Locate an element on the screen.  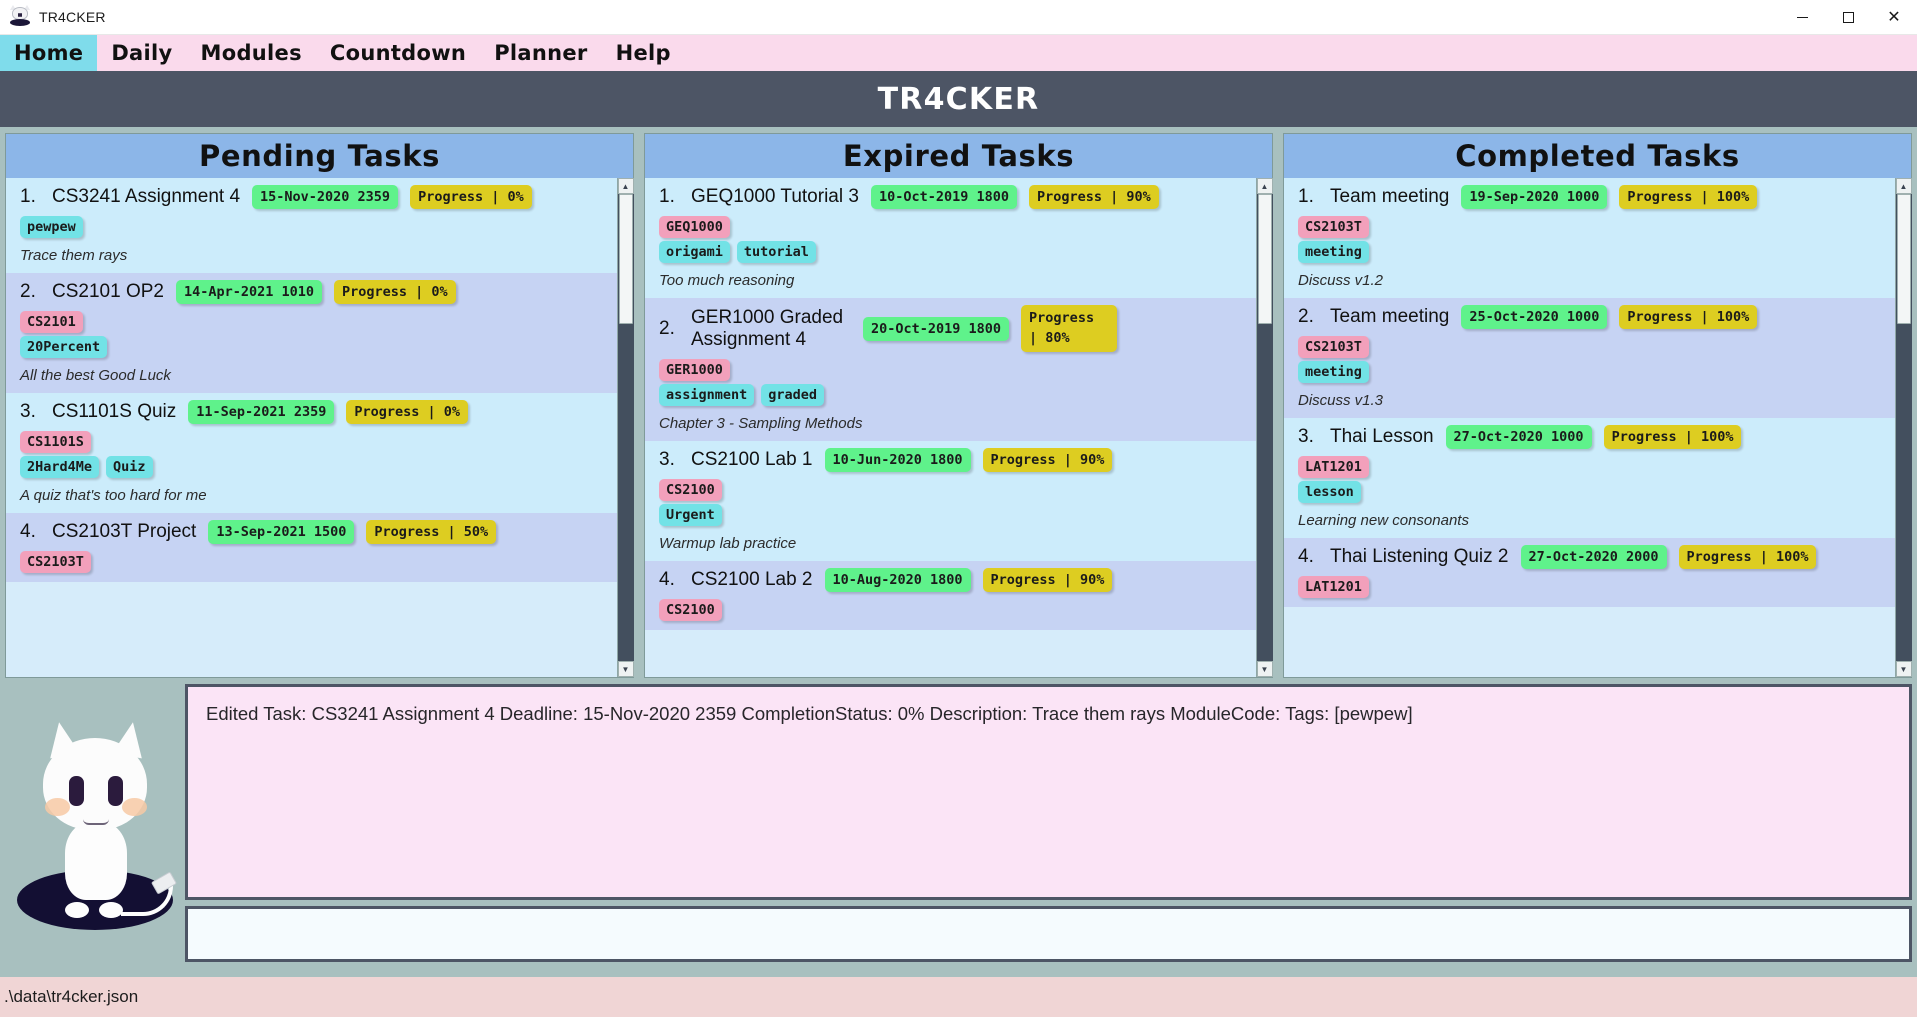
task-module-tag-row: CS2103T is located at coordinates (313, 562).